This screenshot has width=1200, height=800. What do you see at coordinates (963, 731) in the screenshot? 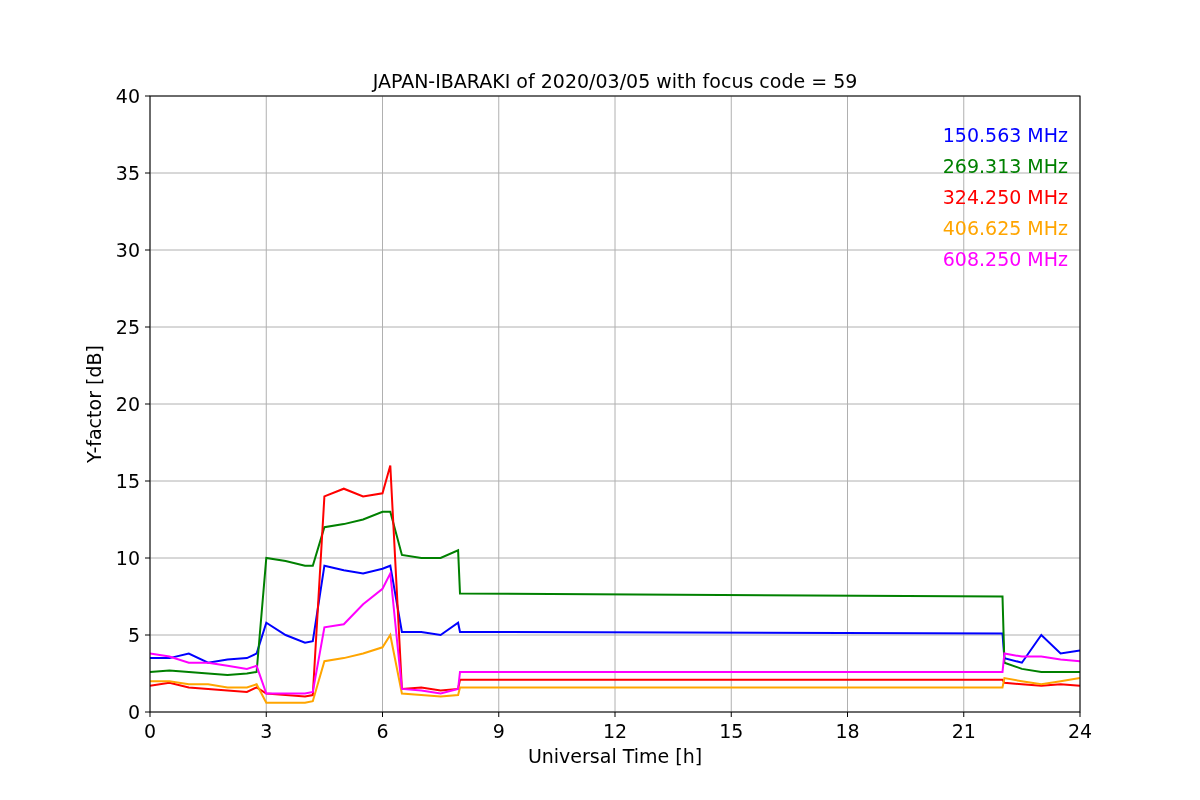
I see `tick-label: 21` at bounding box center [963, 731].